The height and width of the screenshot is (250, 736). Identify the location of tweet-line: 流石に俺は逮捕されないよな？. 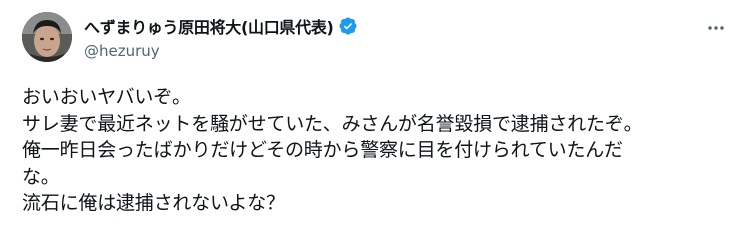
(153, 203).